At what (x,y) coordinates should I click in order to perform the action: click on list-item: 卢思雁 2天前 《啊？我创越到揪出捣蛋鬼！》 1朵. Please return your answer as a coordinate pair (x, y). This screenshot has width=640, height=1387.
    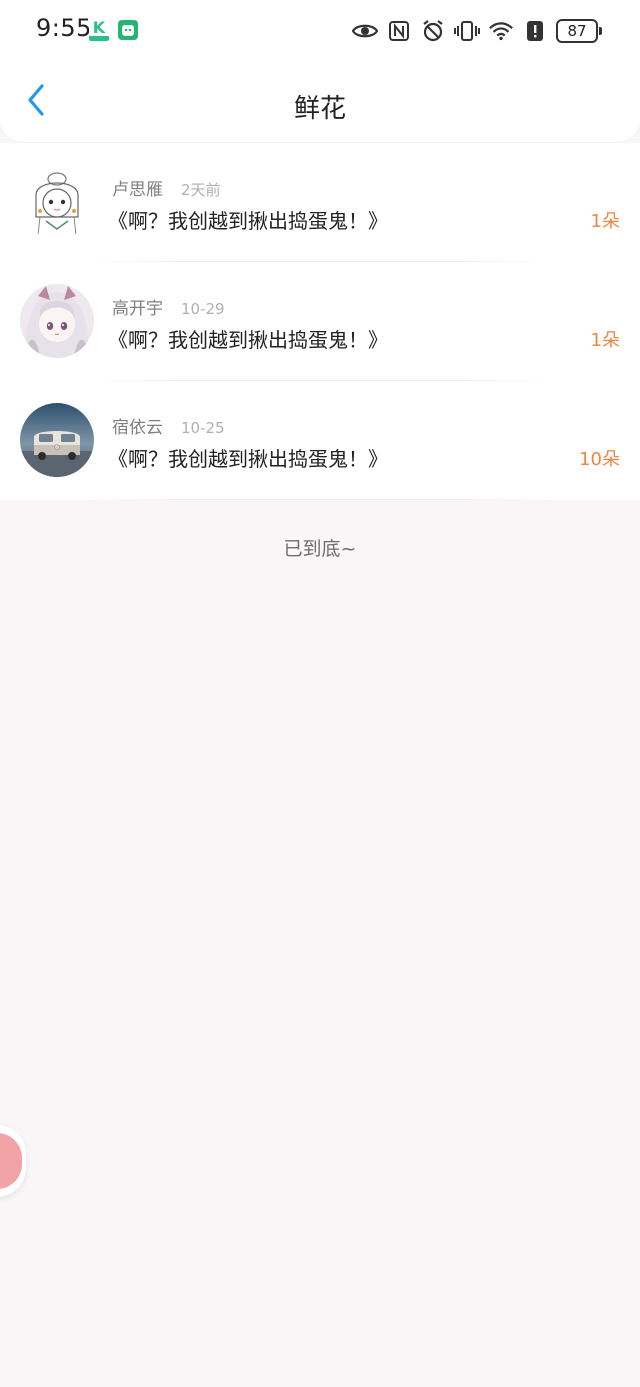
    Looking at the image, I should click on (320, 202).